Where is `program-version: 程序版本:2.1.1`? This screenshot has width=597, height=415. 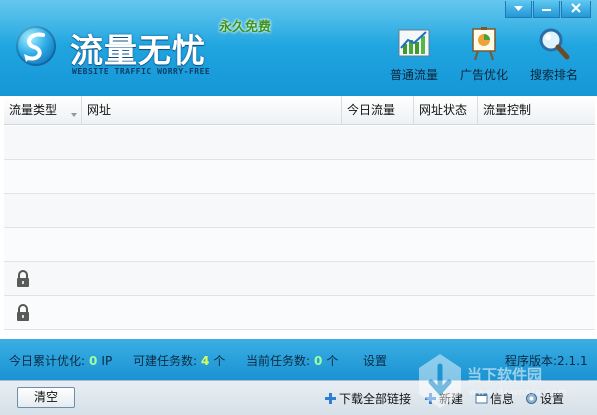 program-version: 程序版本:2.1.1 is located at coordinates (546, 361).